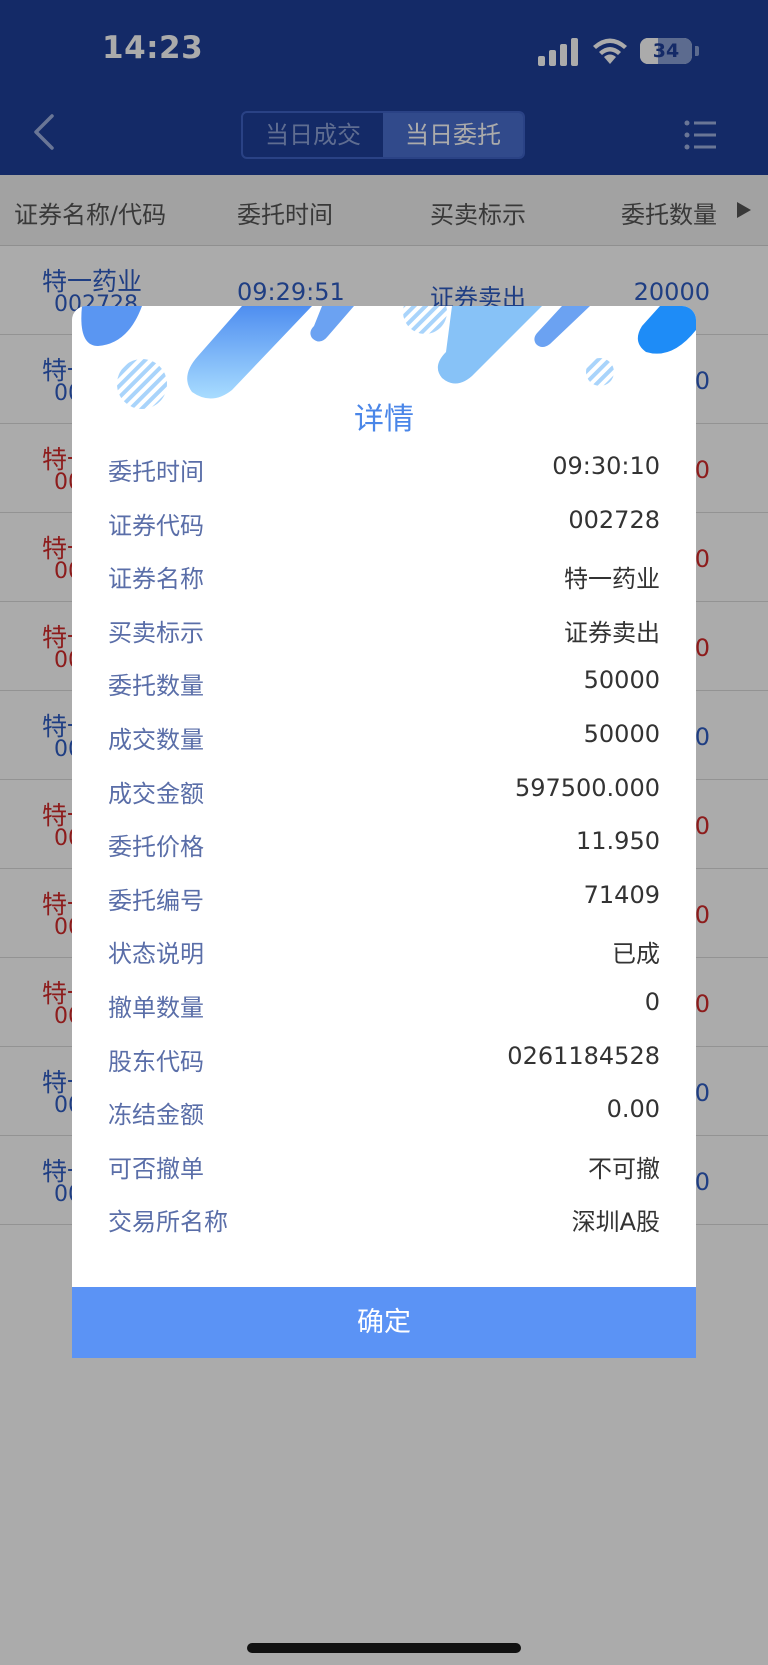 This screenshot has width=768, height=1665. What do you see at coordinates (156, 900) in the screenshot?
I see `detail-label: 委托编号` at bounding box center [156, 900].